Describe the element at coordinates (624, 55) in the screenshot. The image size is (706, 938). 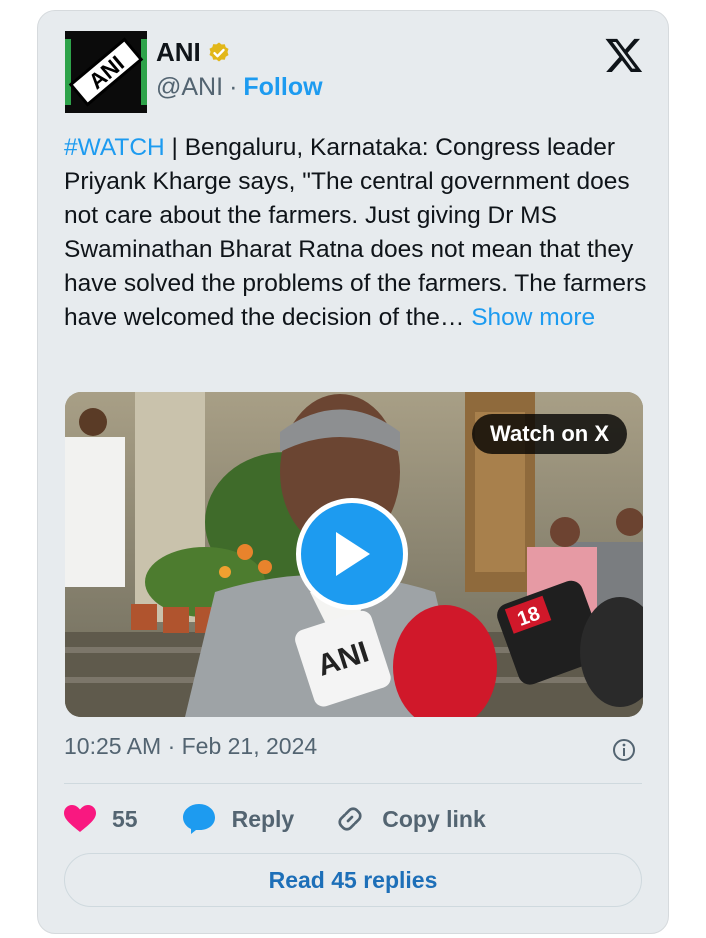
I see `x-logo-icon` at that location.